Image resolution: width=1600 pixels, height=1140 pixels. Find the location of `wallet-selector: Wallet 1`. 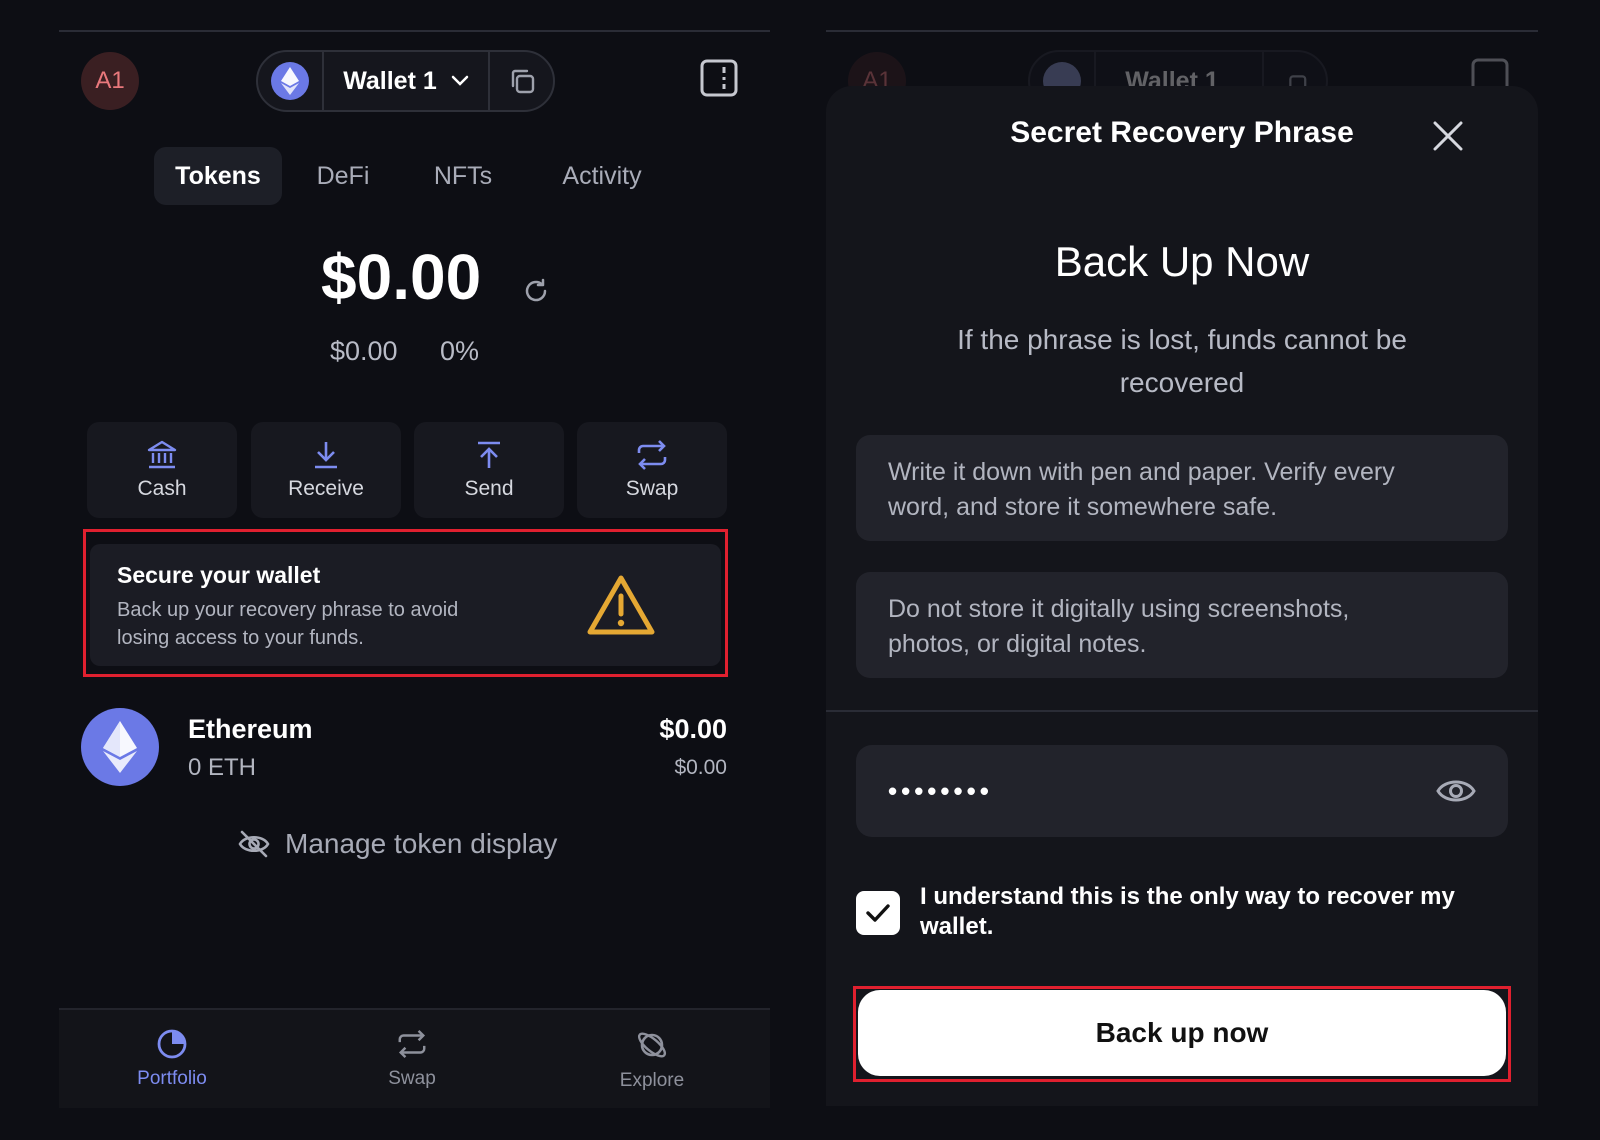

wallet-selector: Wallet 1 is located at coordinates (405, 81).